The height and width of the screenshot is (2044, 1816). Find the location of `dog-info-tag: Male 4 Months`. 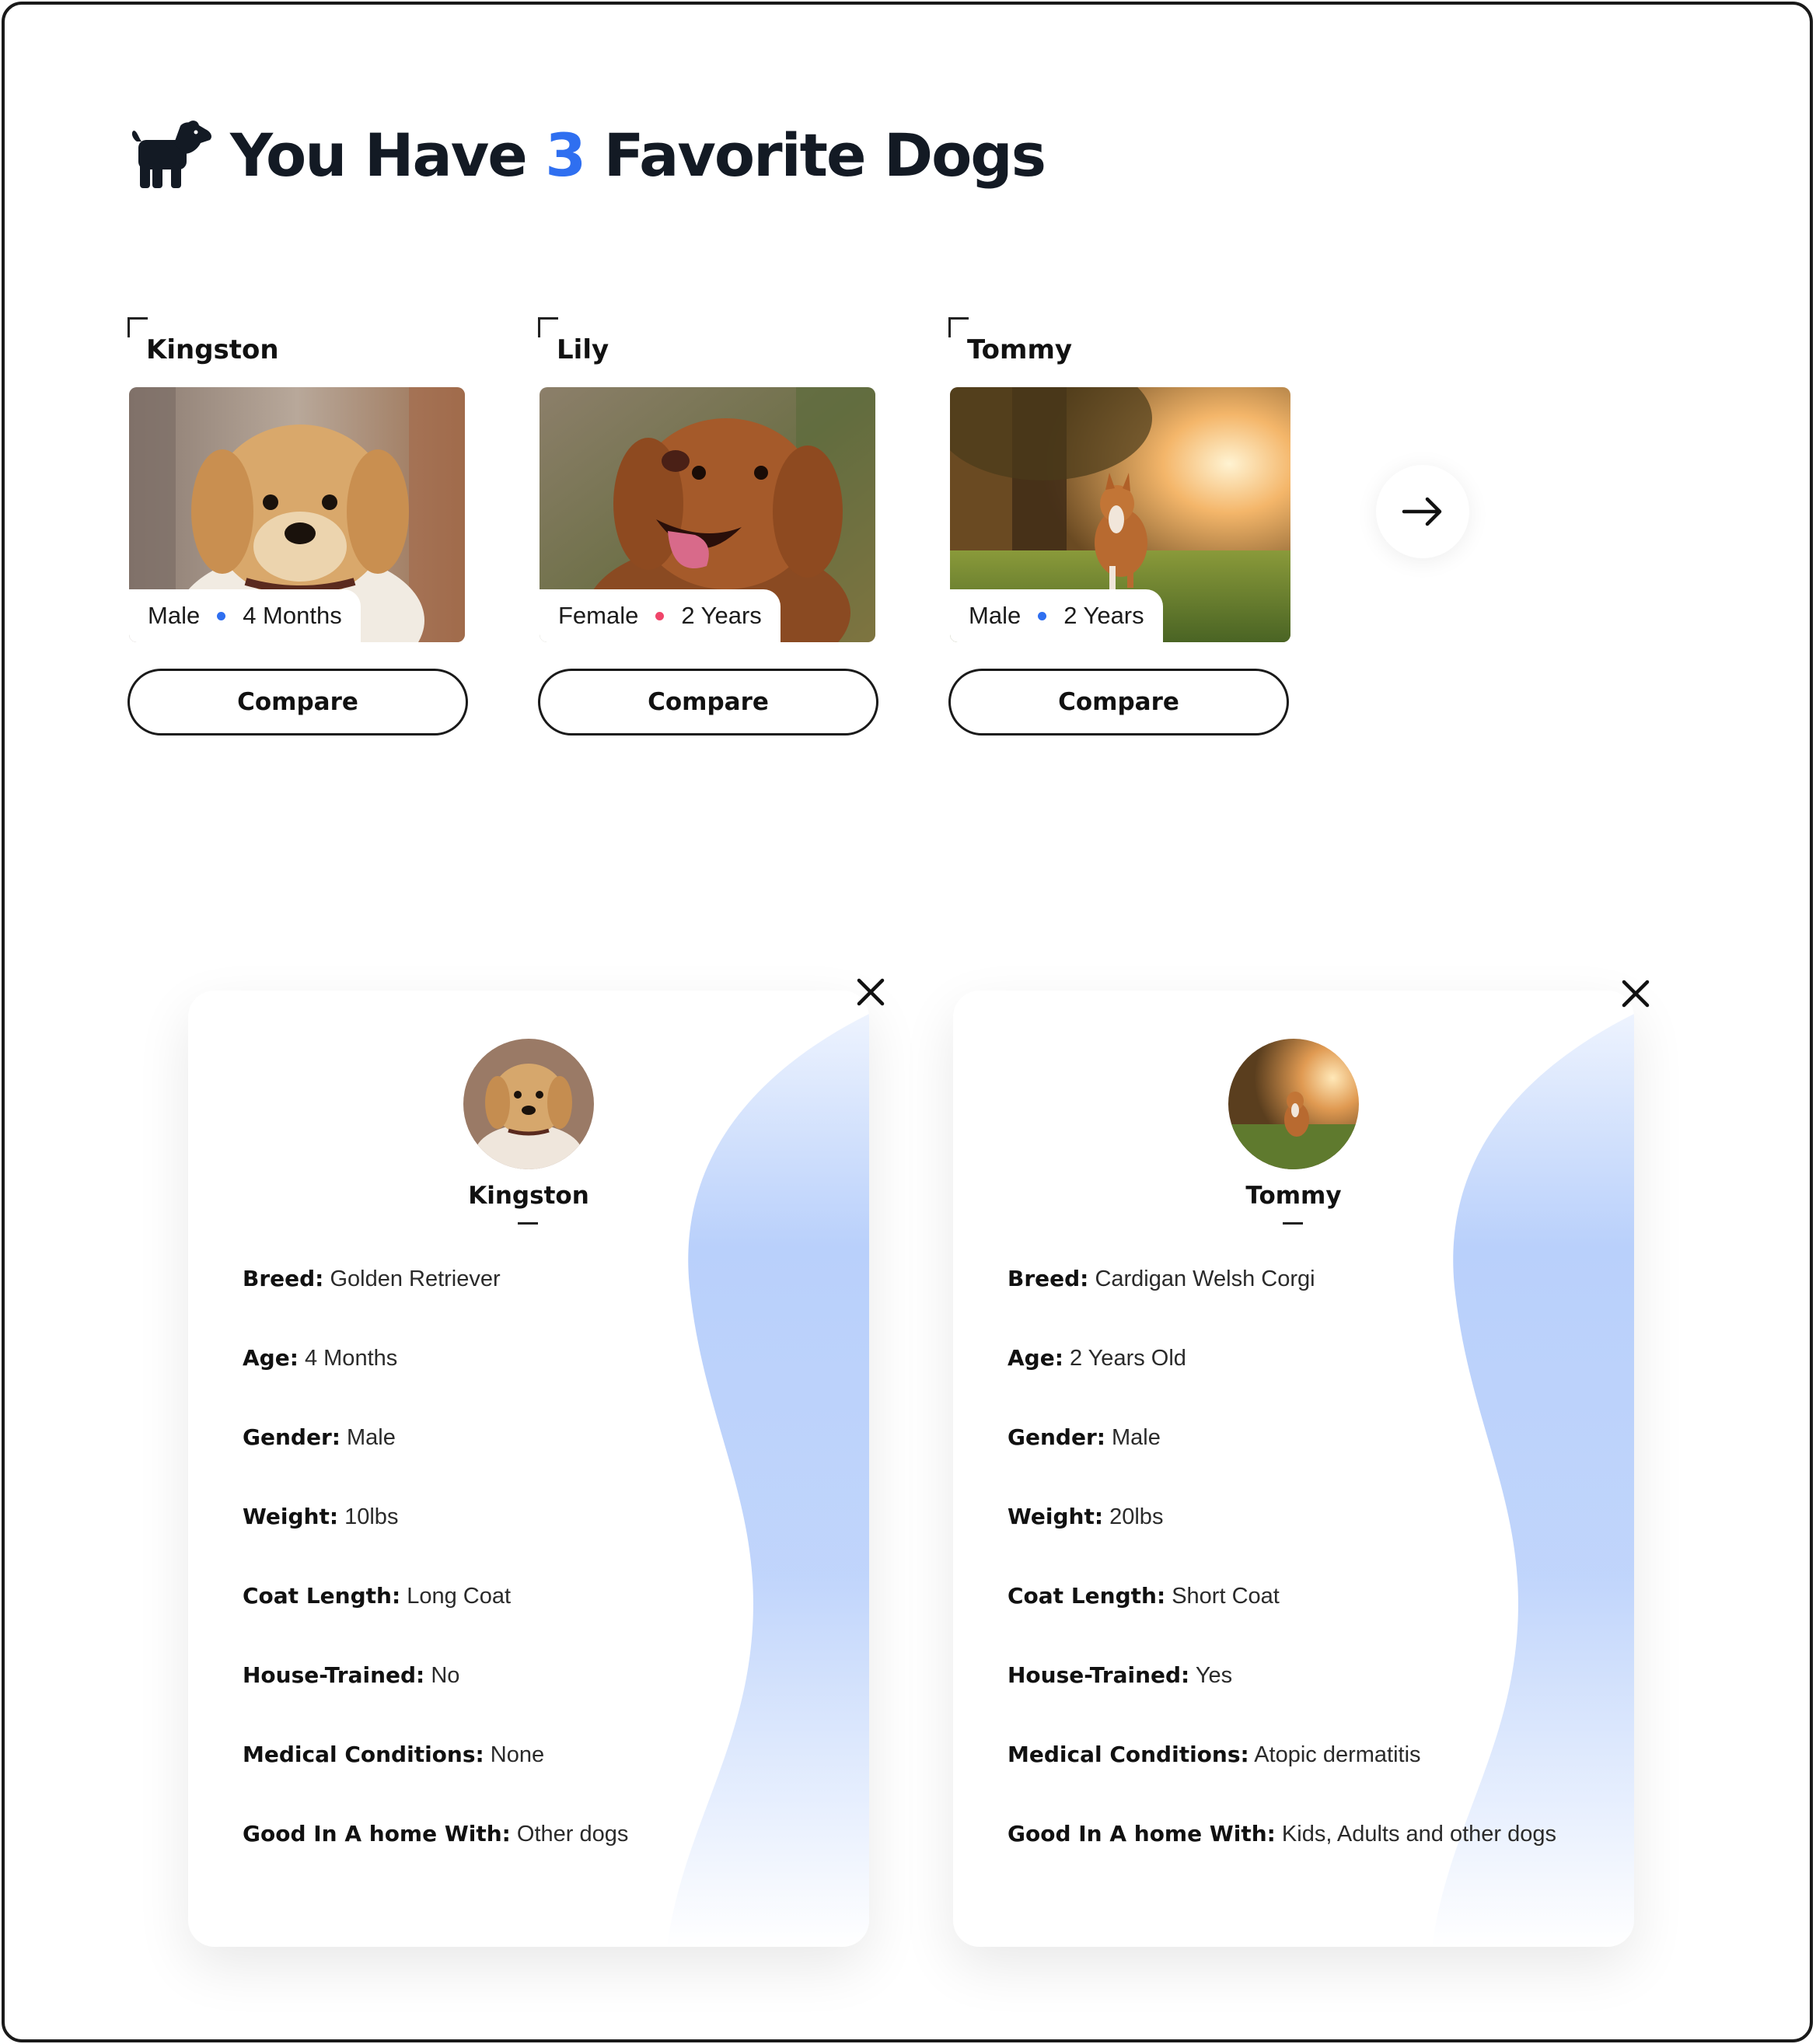

dog-info-tag: Male 4 Months is located at coordinates (245, 616).